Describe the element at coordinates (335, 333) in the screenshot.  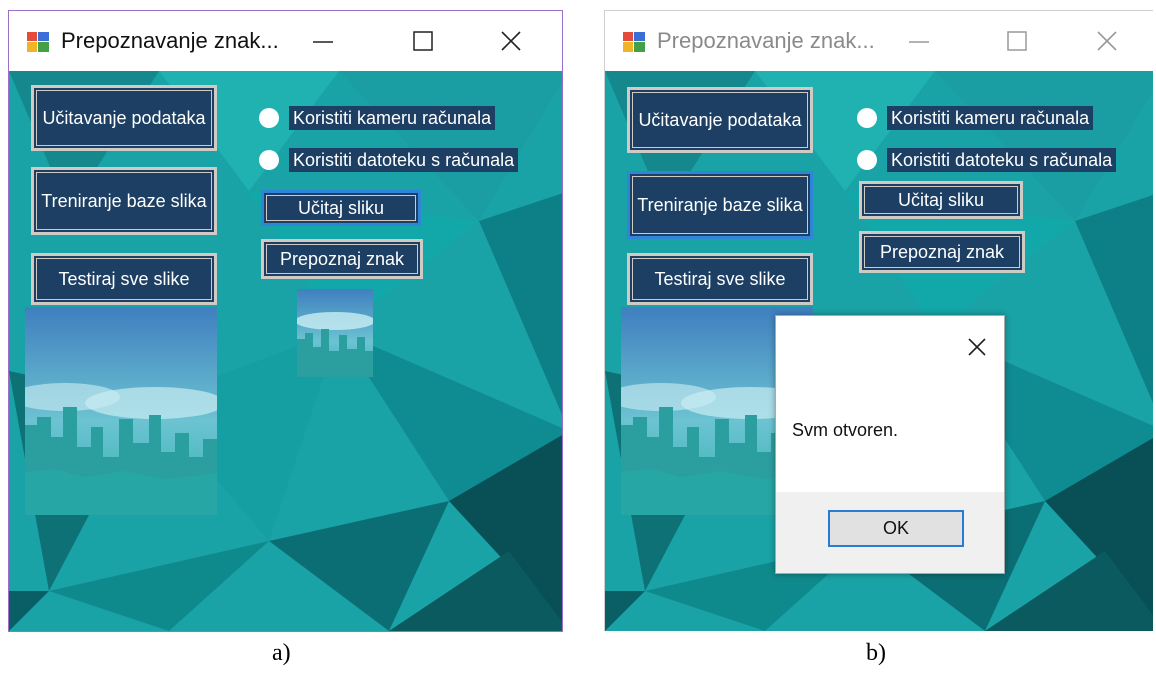
I see `image-preview-small` at that location.